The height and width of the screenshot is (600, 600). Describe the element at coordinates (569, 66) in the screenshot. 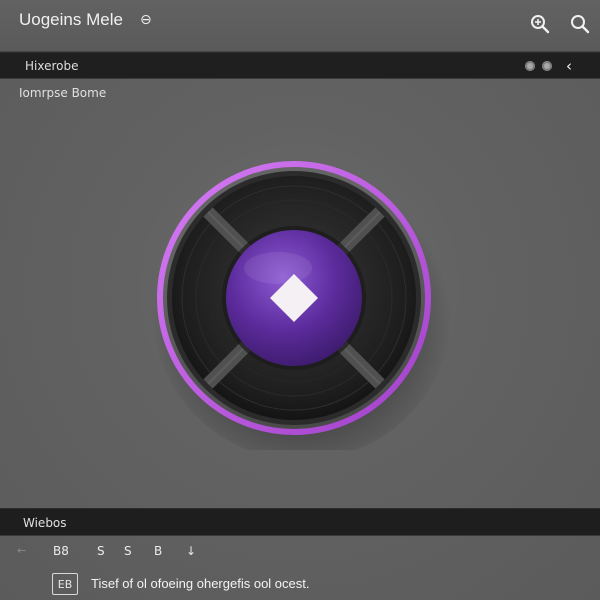

I see `chevron-left-icon: ‹` at that location.